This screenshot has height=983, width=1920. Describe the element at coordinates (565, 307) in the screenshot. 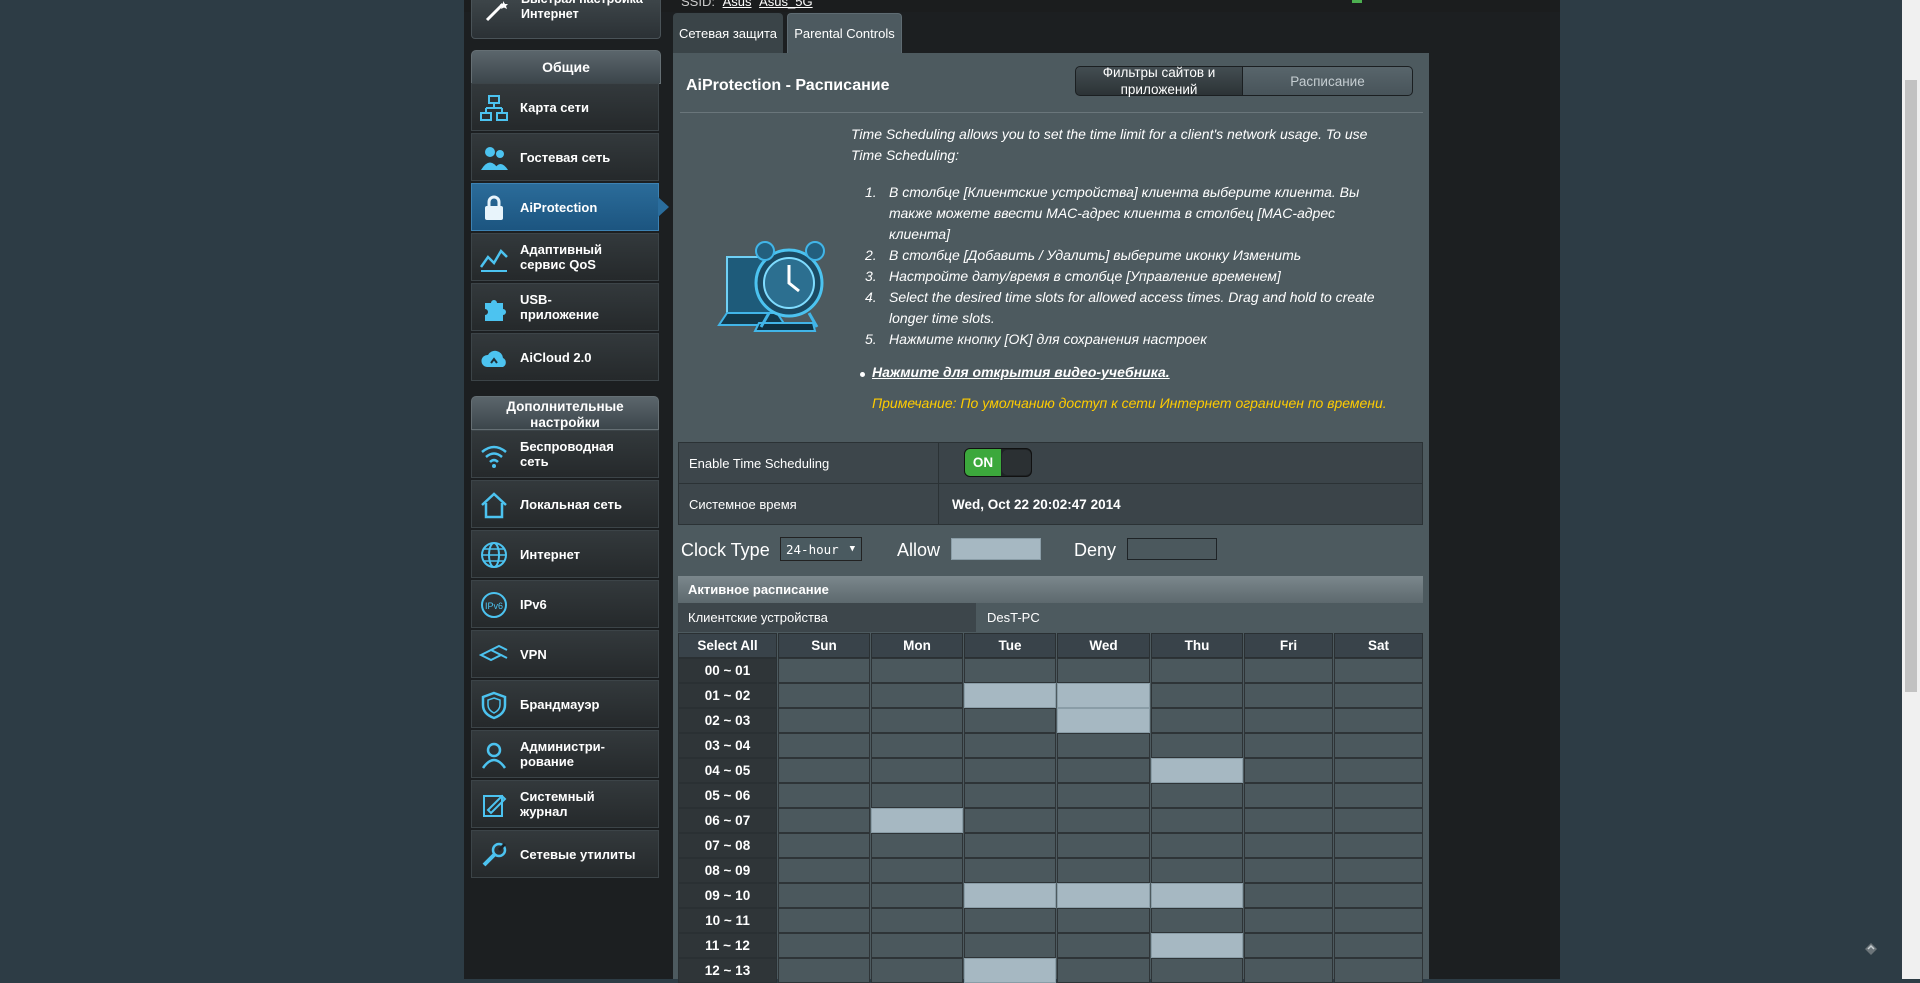

I see `sidebar-item-usb-puzzle: USB- приложение` at that location.